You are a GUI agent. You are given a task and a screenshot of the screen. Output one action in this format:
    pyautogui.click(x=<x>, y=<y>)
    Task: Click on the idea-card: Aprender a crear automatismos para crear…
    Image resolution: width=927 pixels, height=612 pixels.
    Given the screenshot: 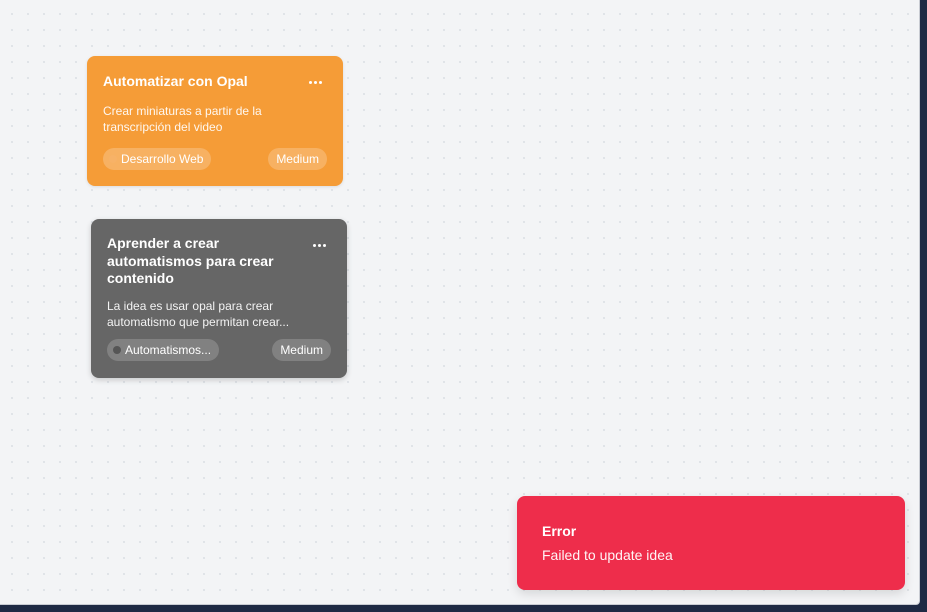 What is the action you would take?
    pyautogui.click(x=219, y=298)
    